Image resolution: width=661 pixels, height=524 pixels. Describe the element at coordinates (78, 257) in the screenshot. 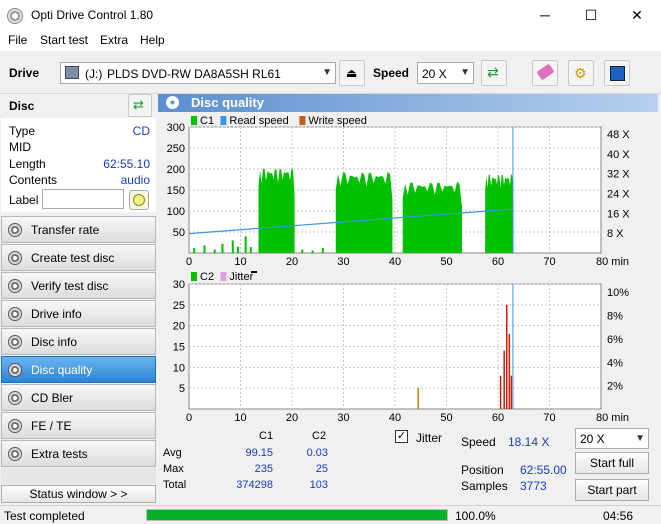

I see `nav-create-test-disc: Create test disc` at that location.